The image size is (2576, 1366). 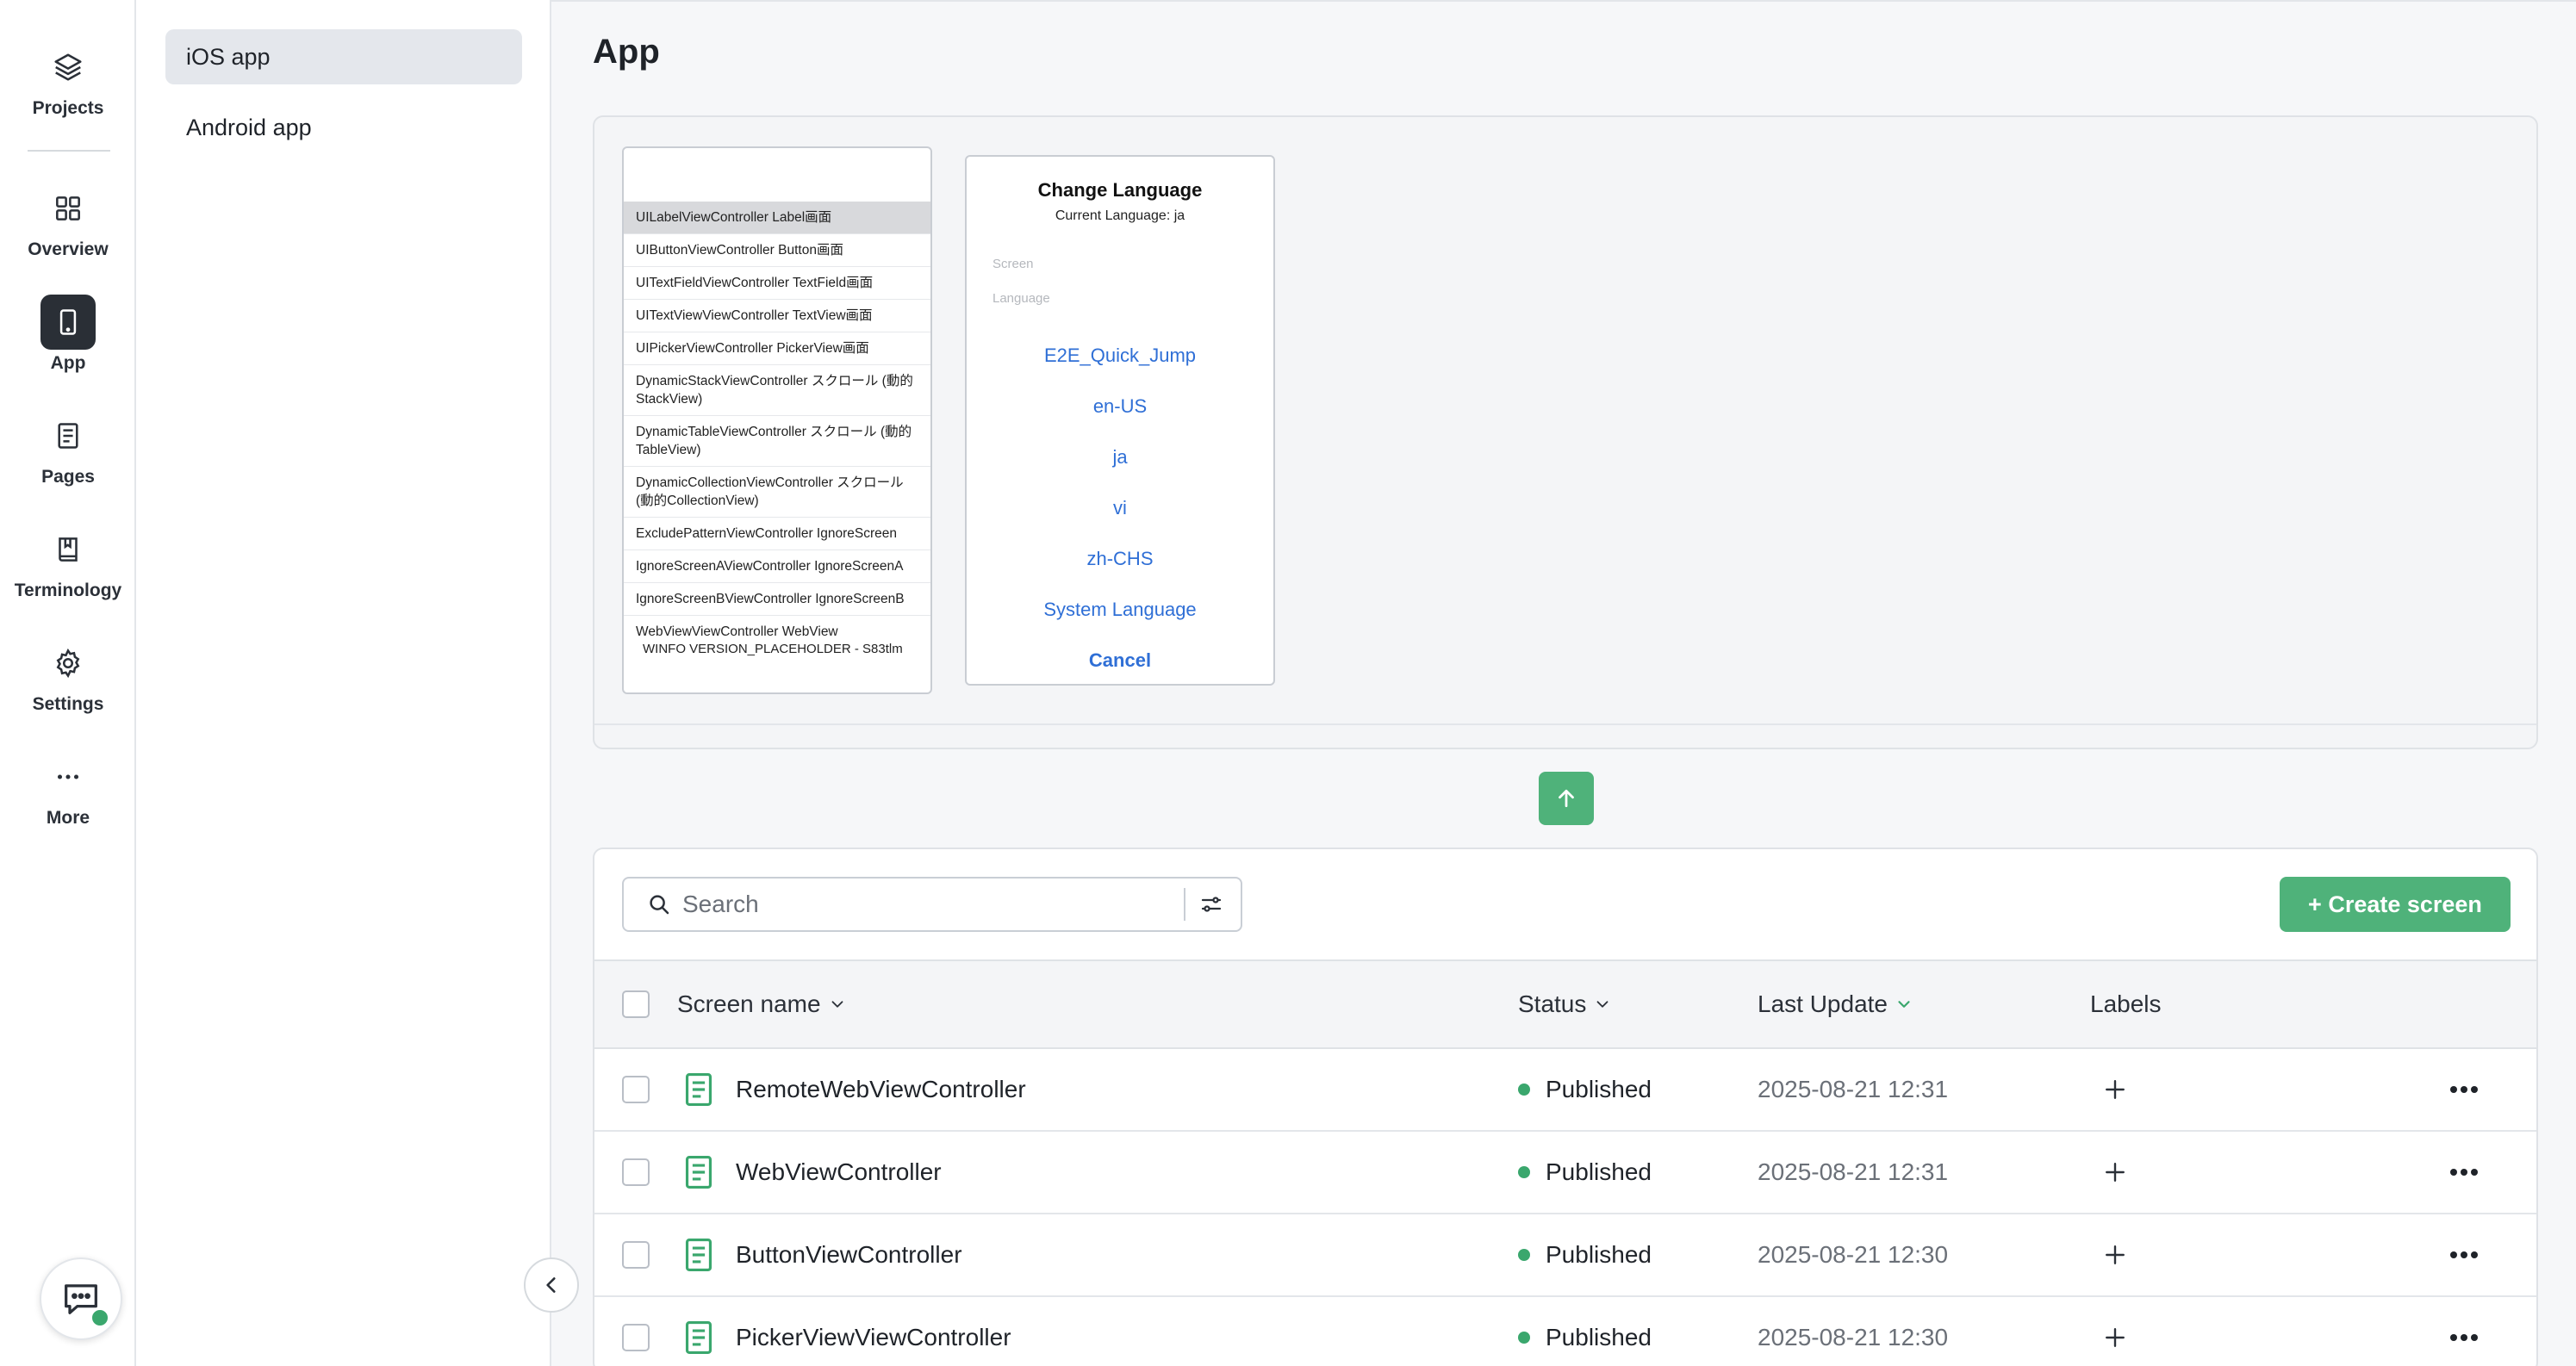 I want to click on arrow-up-icon, so click(x=1567, y=798).